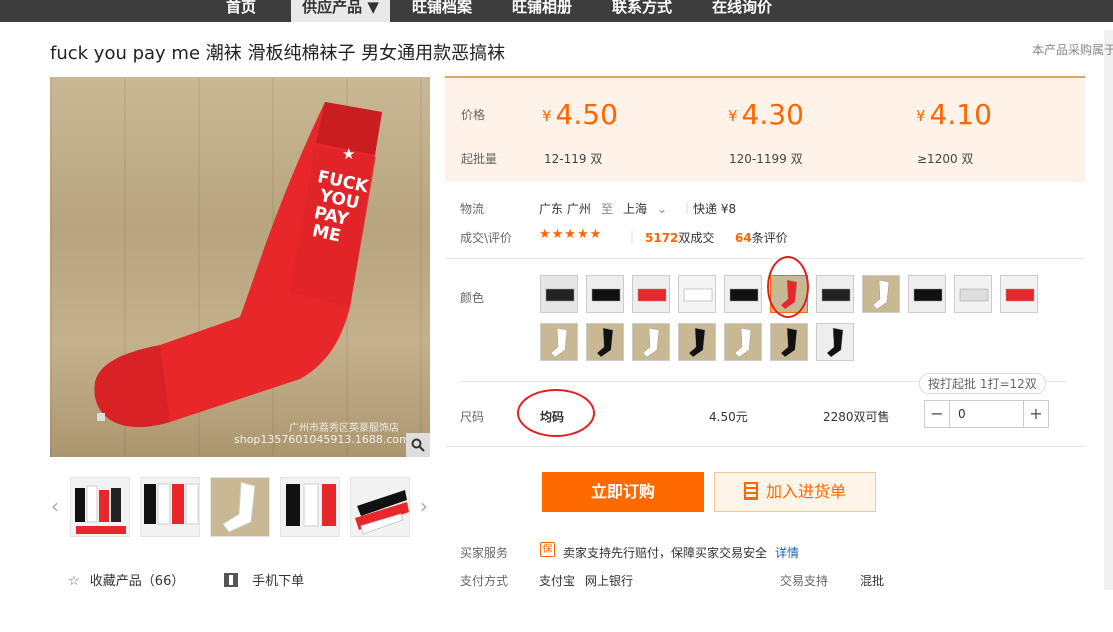 Image resolution: width=1113 pixels, height=632 pixels. I want to click on payment-label: 支付方式, so click(484, 581).